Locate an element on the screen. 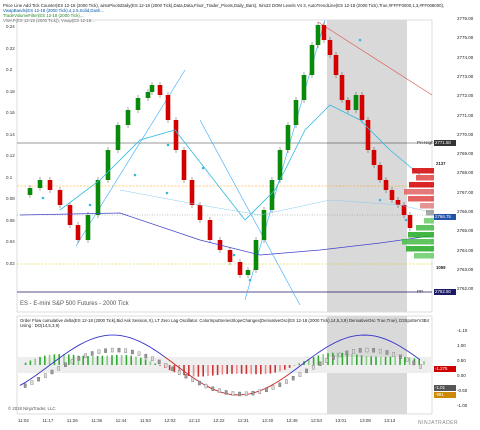 The width and height of the screenshot is (480, 430). oscillator-axis-label: -0.50 is located at coordinates (462, 390).